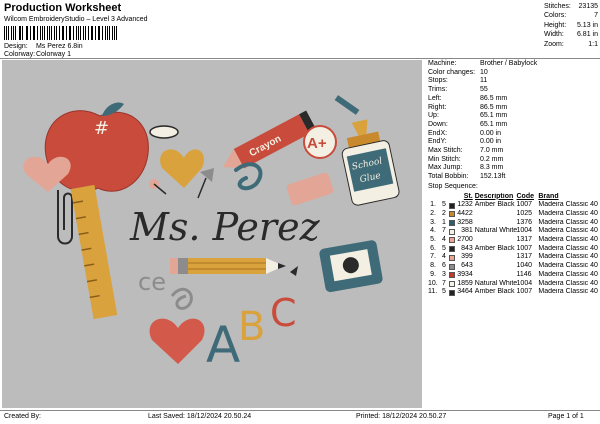 The image size is (600, 424). Describe the element at coordinates (444, 159) in the screenshot. I see `info-label: Min Stitch:` at that location.